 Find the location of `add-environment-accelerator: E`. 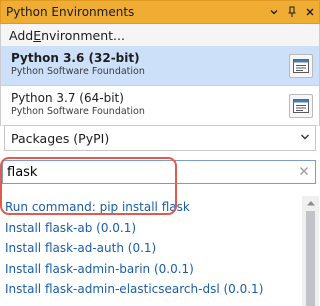

add-environment-accelerator: E is located at coordinates (37, 35).